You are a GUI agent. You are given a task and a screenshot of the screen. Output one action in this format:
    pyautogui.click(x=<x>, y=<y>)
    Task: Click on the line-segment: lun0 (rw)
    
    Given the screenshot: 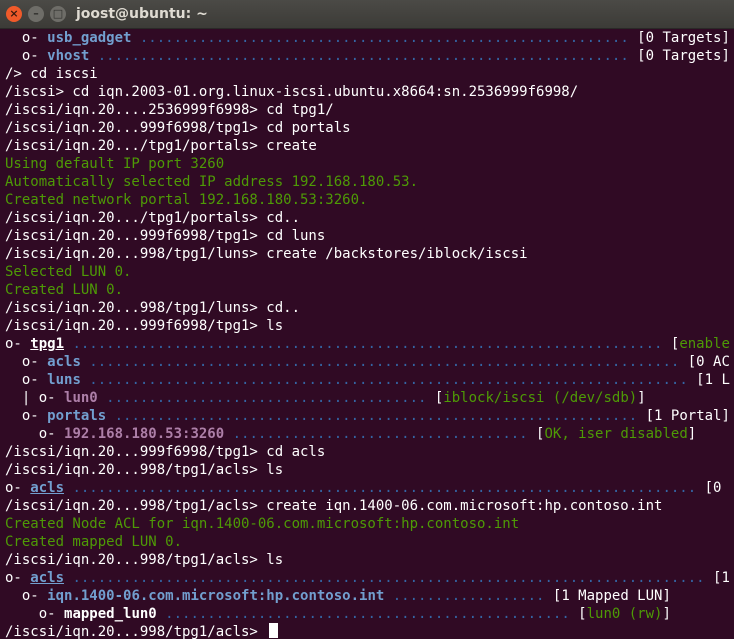 What is the action you would take?
    pyautogui.click(x=624, y=614)
    